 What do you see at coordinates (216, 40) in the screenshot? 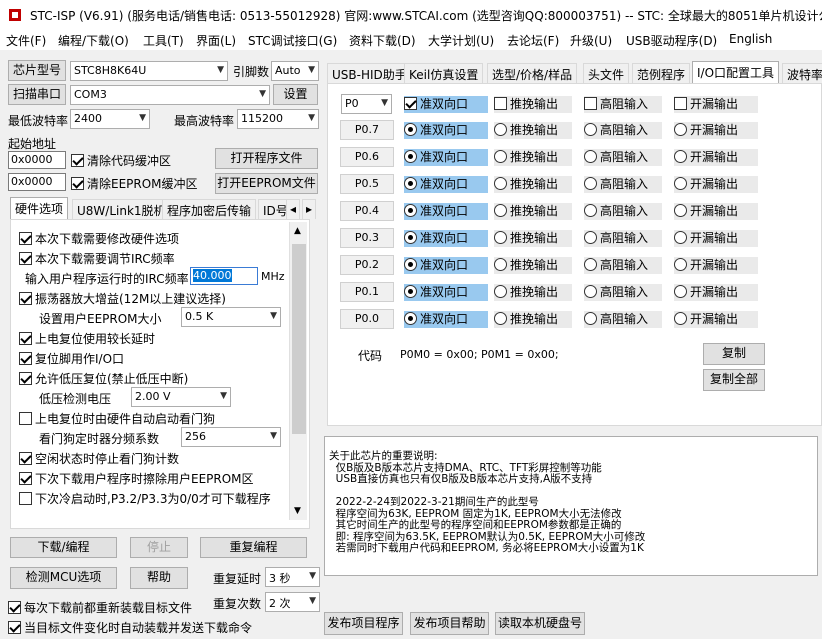
I see `menu-interface: 界面(L)` at bounding box center [216, 40].